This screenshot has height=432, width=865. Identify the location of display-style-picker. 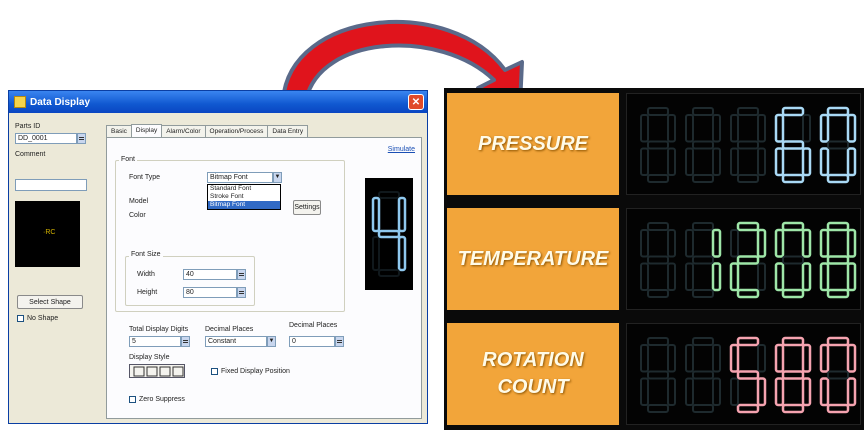
(157, 371).